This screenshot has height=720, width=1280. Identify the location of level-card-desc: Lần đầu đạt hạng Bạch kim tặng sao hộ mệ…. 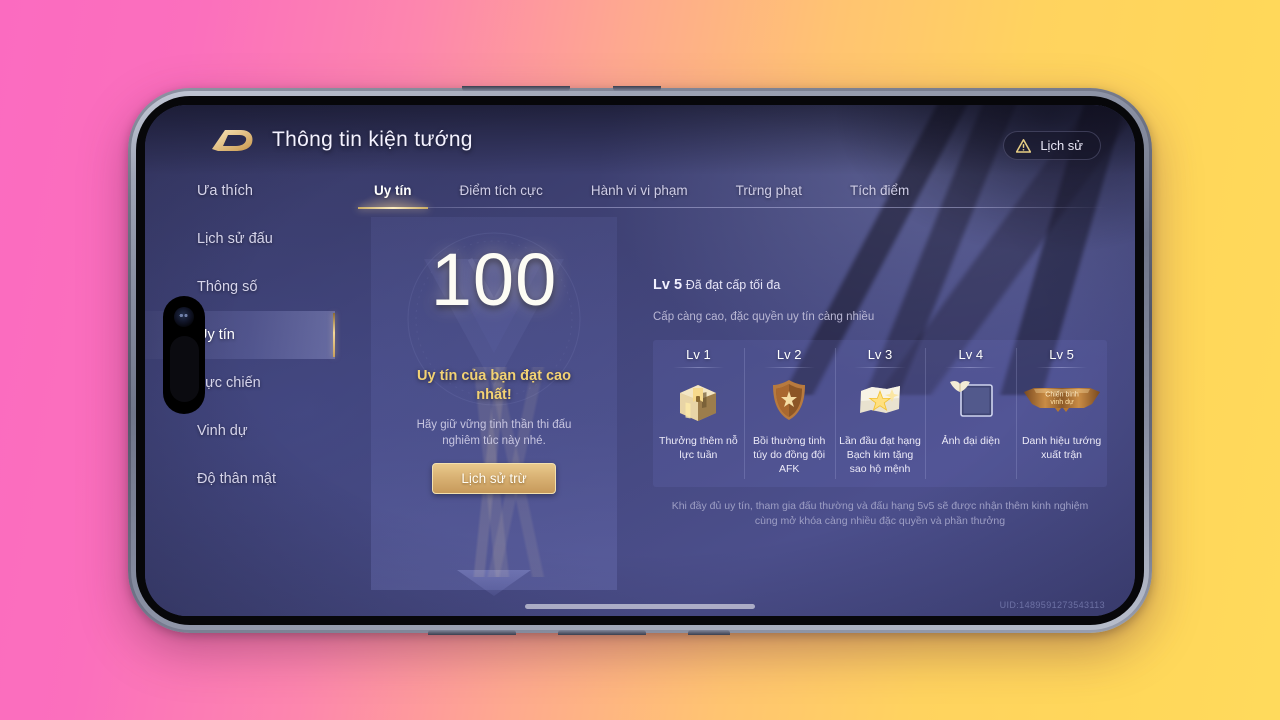
(880, 454).